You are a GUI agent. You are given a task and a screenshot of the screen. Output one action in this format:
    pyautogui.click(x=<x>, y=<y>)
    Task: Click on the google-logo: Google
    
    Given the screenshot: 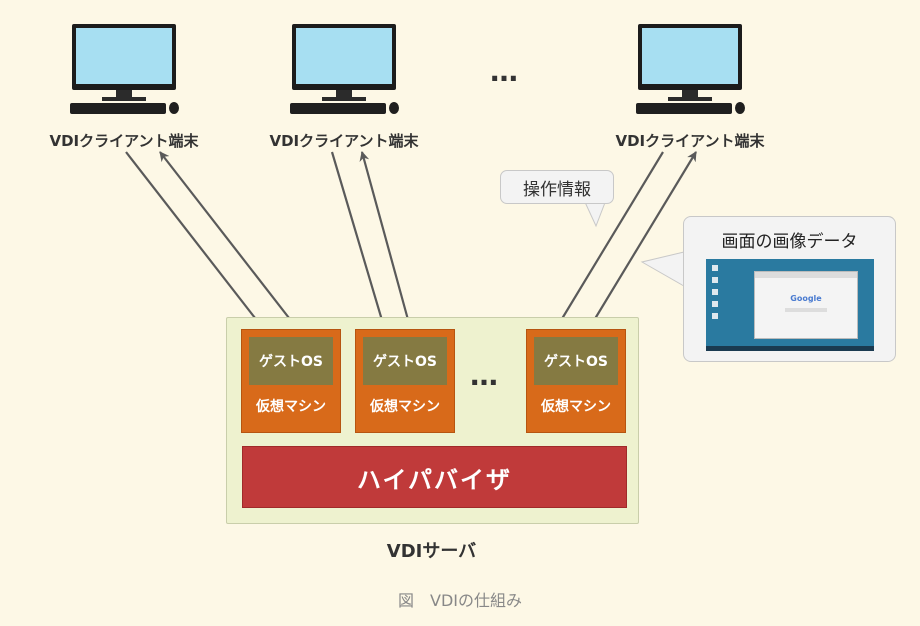 What is the action you would take?
    pyautogui.click(x=806, y=298)
    